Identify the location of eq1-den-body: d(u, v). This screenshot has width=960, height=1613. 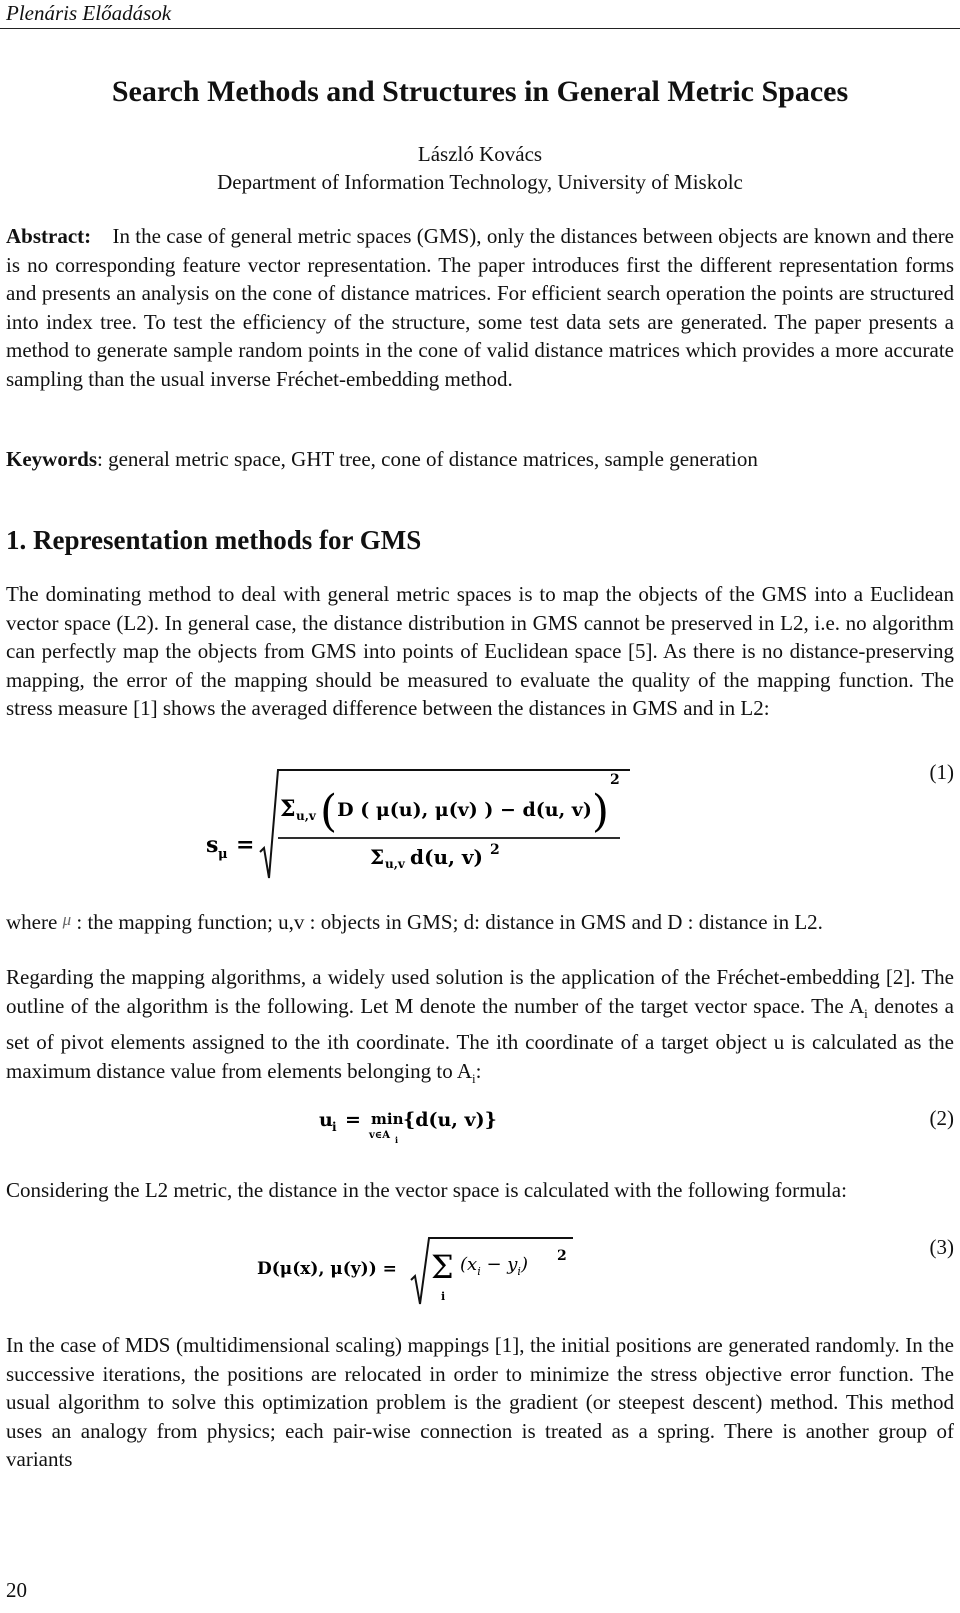
(446, 857).